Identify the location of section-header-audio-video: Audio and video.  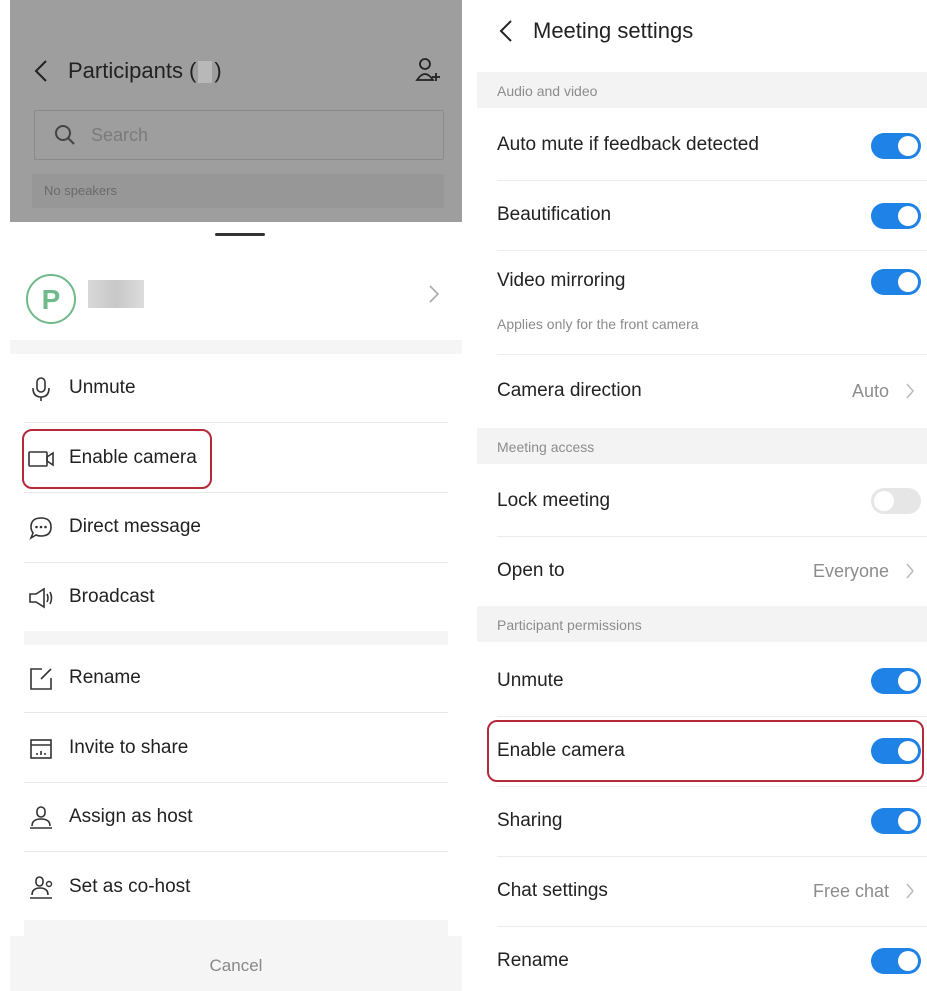
(702, 90).